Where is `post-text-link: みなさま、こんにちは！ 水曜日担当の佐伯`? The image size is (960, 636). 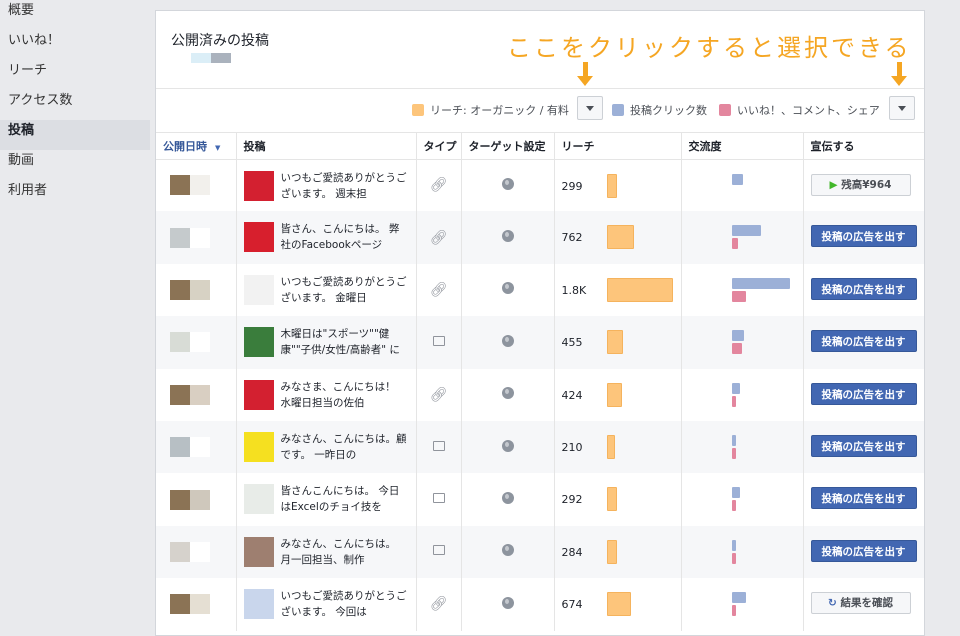
post-text-link: みなさま、こんにちは！ 水曜日担当の佐伯 is located at coordinates (345, 396).